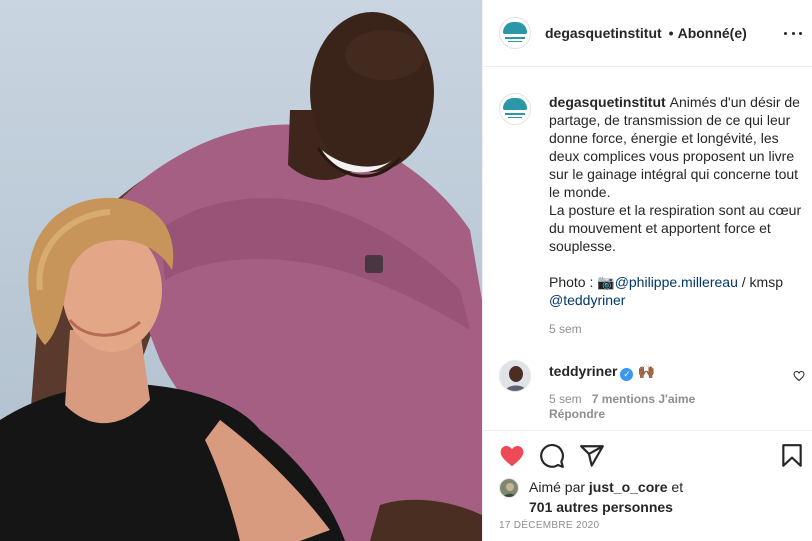 The height and width of the screenshot is (541, 812). What do you see at coordinates (592, 456) in the screenshot?
I see `share-icon` at bounding box center [592, 456].